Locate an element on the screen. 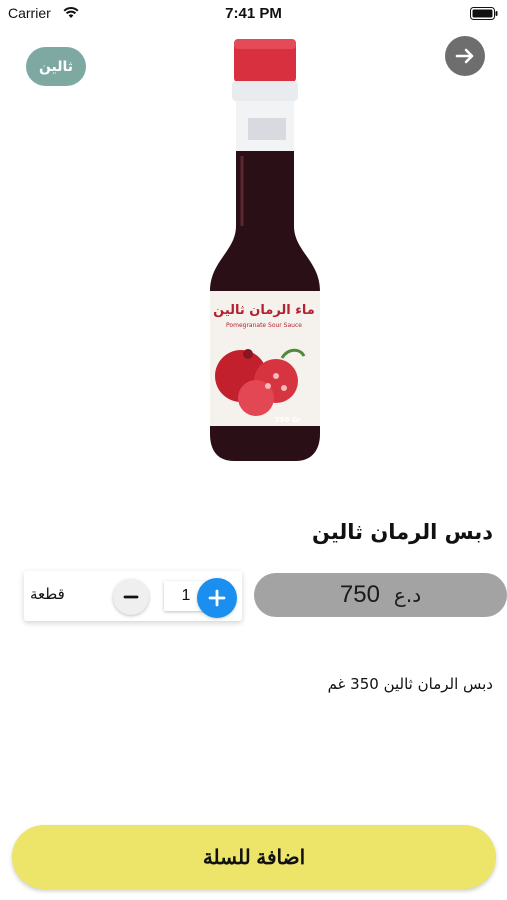 The width and height of the screenshot is (507, 900). forward-button is located at coordinates (465, 56).